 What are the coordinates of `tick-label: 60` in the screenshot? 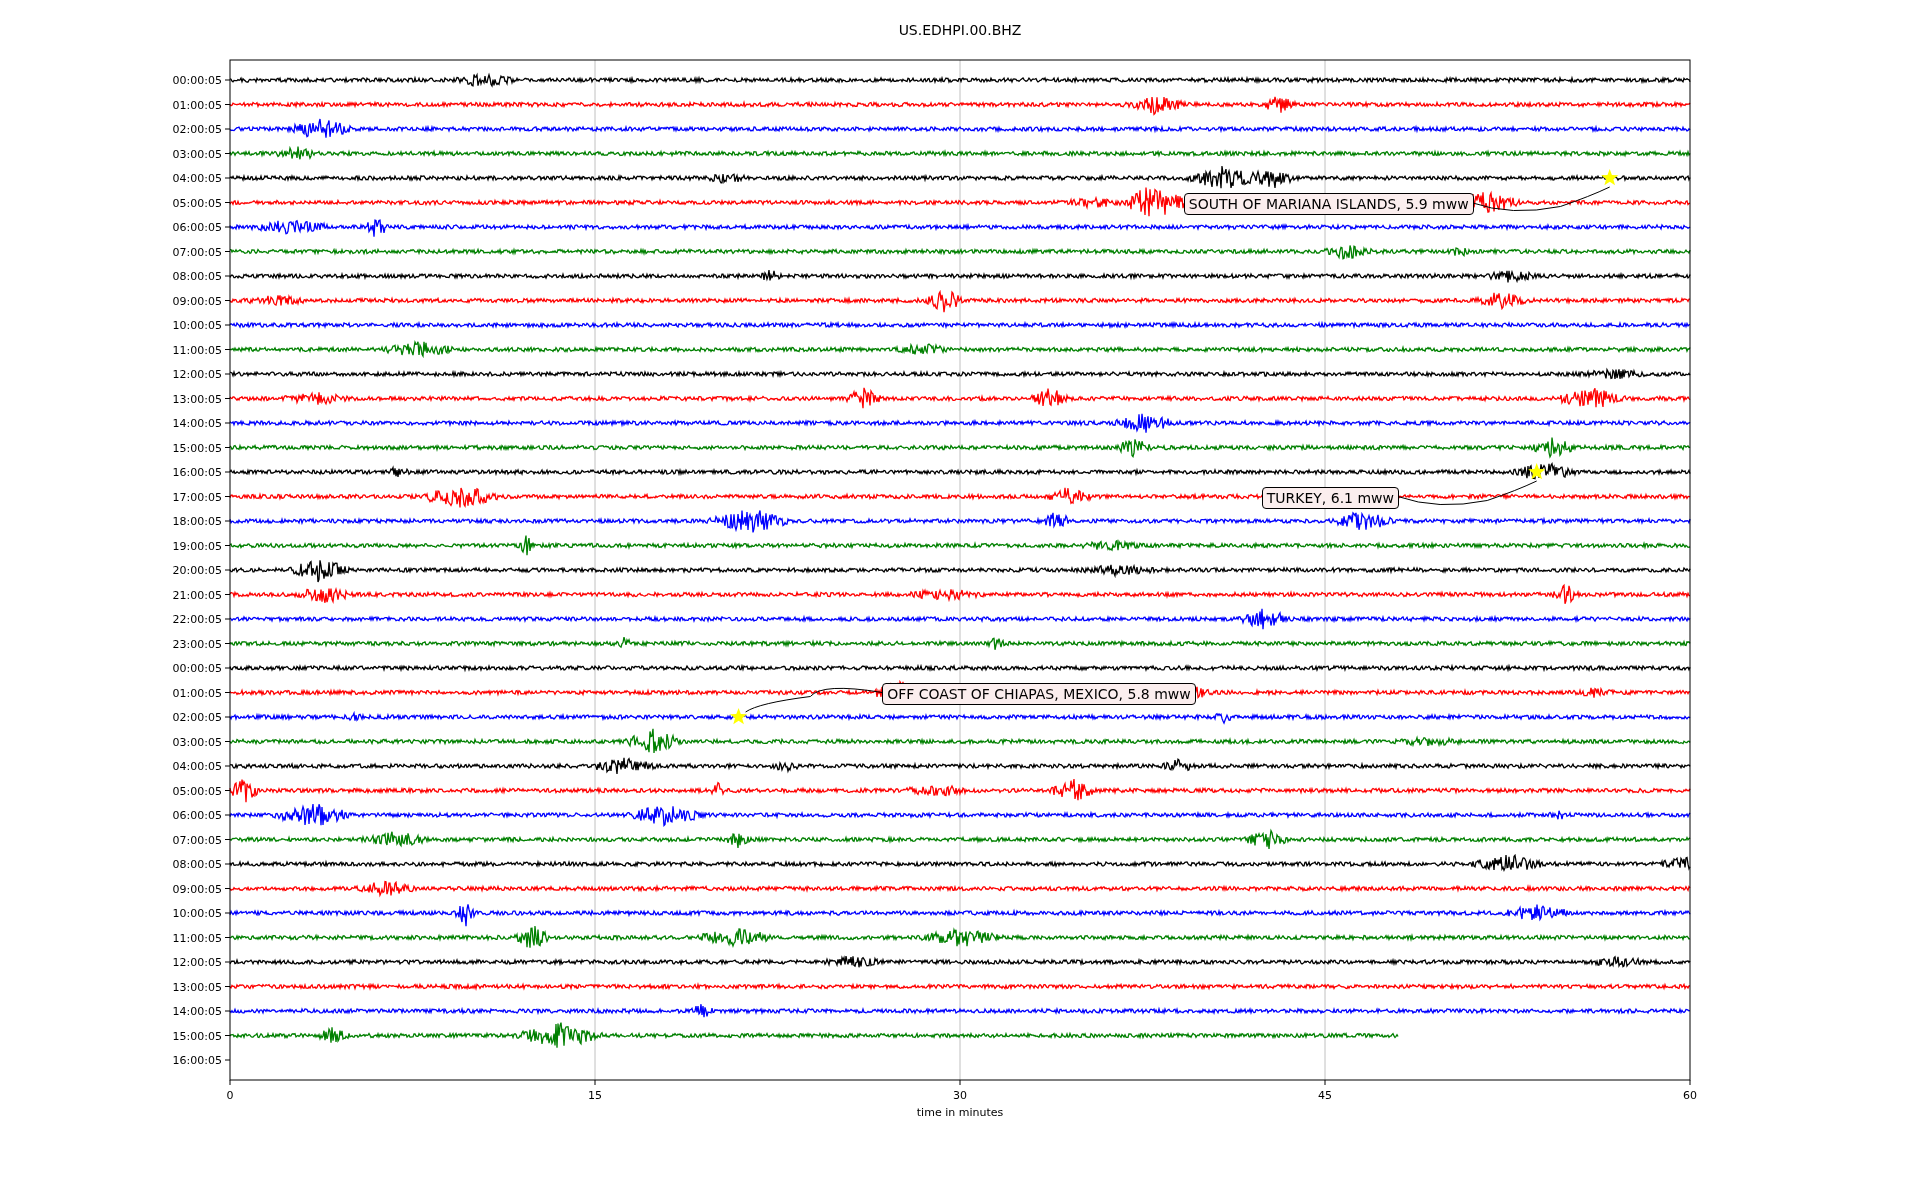 It's located at (1690, 1095).